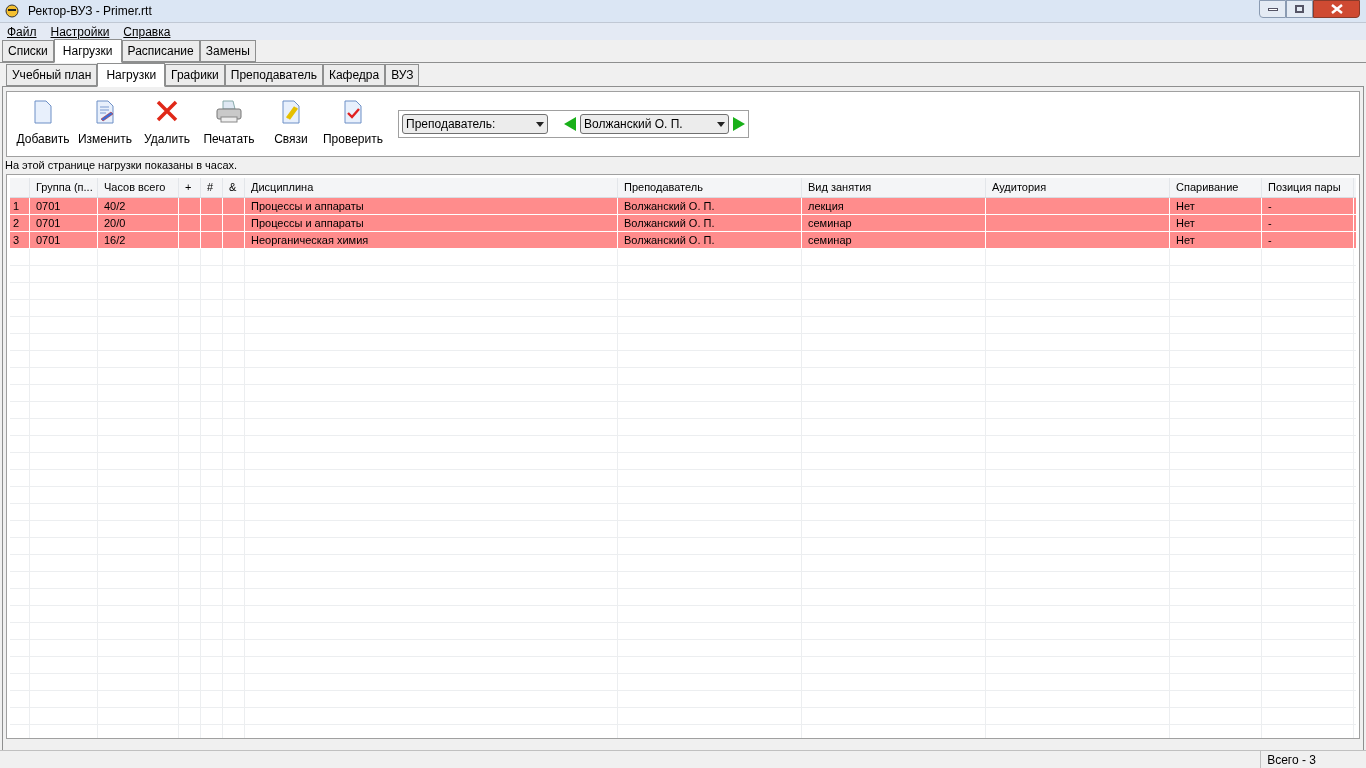 This screenshot has height=768, width=1366. Describe the element at coordinates (739, 124) in the screenshot. I see `next-arrow-icon` at that location.